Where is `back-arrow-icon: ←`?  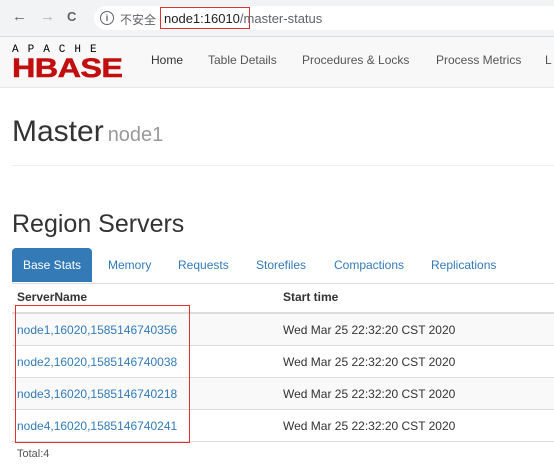
back-arrow-icon: ← is located at coordinates (19, 17).